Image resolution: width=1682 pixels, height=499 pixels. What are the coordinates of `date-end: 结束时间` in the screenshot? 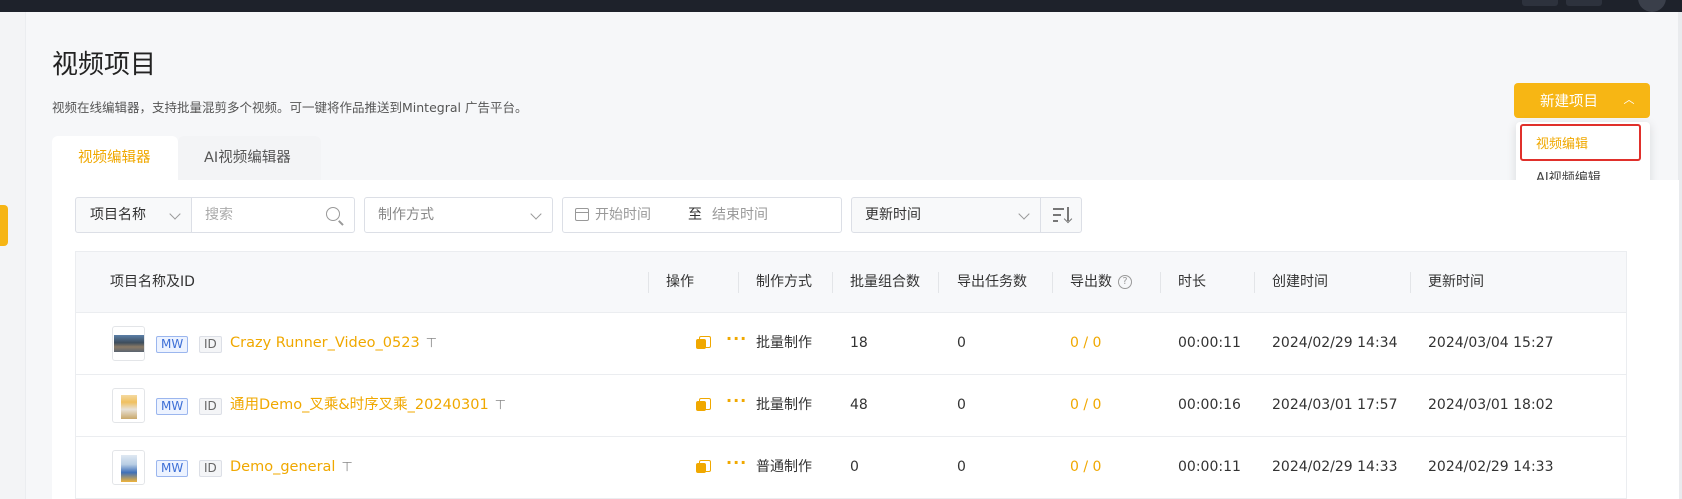 It's located at (740, 215).